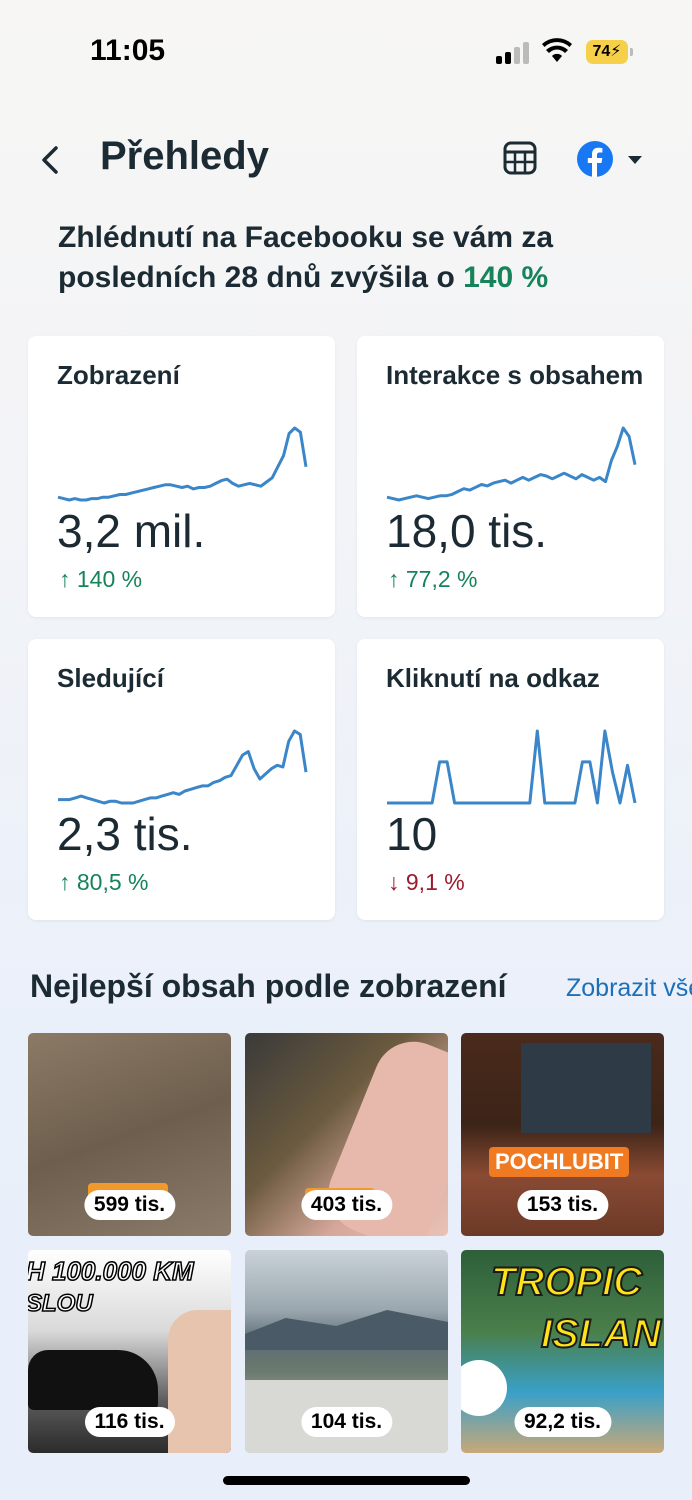 This screenshot has height=1500, width=692. I want to click on cellular-signal-icon, so click(514, 53).